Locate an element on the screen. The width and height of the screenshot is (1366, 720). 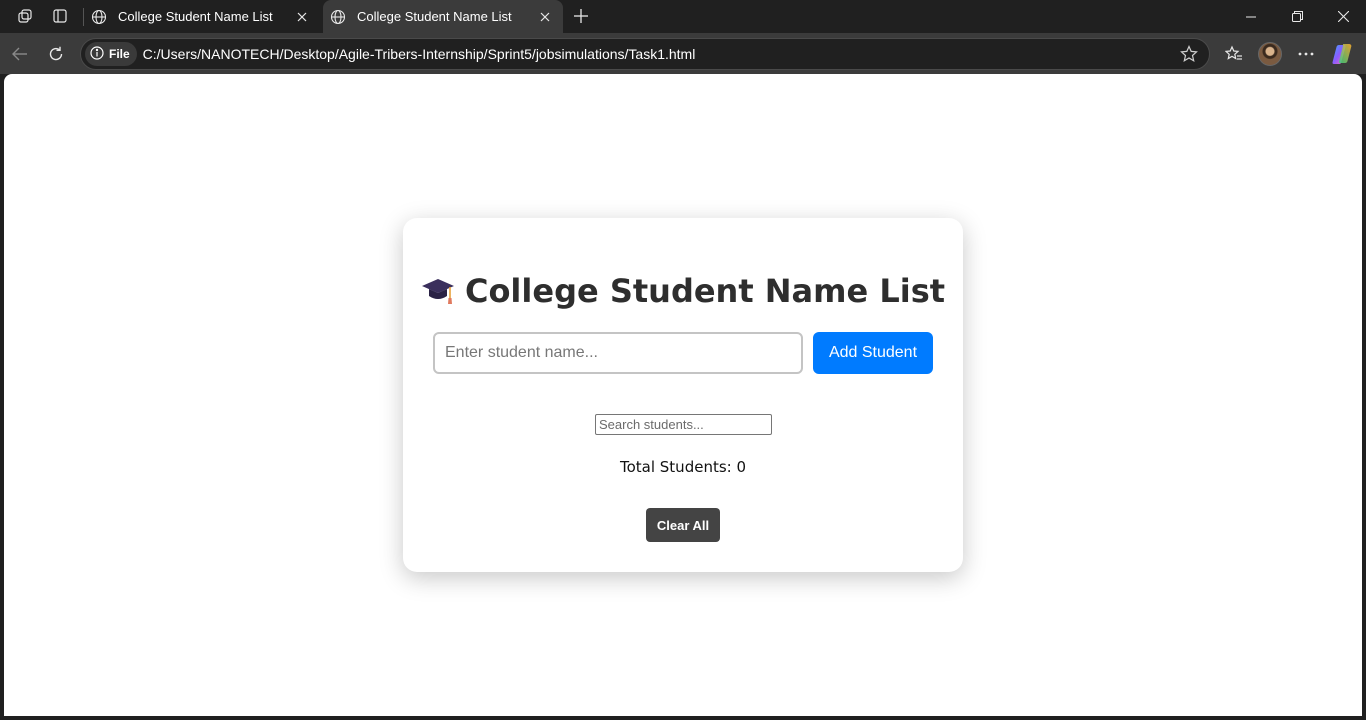
total-students-label: Total Students: 0 is located at coordinates (683, 467).